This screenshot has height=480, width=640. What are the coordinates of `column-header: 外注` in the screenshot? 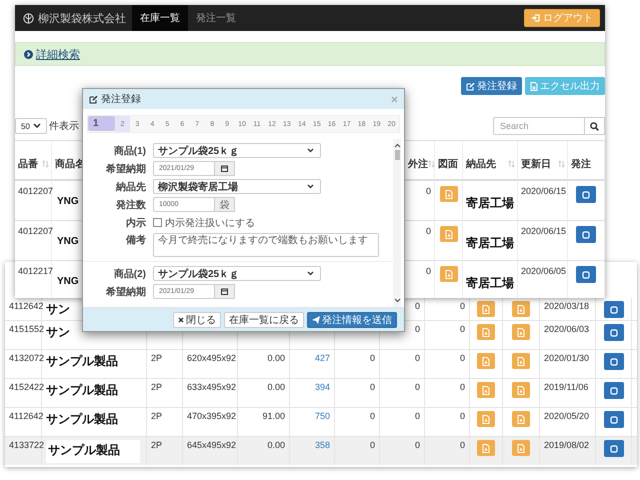 It's located at (421, 164).